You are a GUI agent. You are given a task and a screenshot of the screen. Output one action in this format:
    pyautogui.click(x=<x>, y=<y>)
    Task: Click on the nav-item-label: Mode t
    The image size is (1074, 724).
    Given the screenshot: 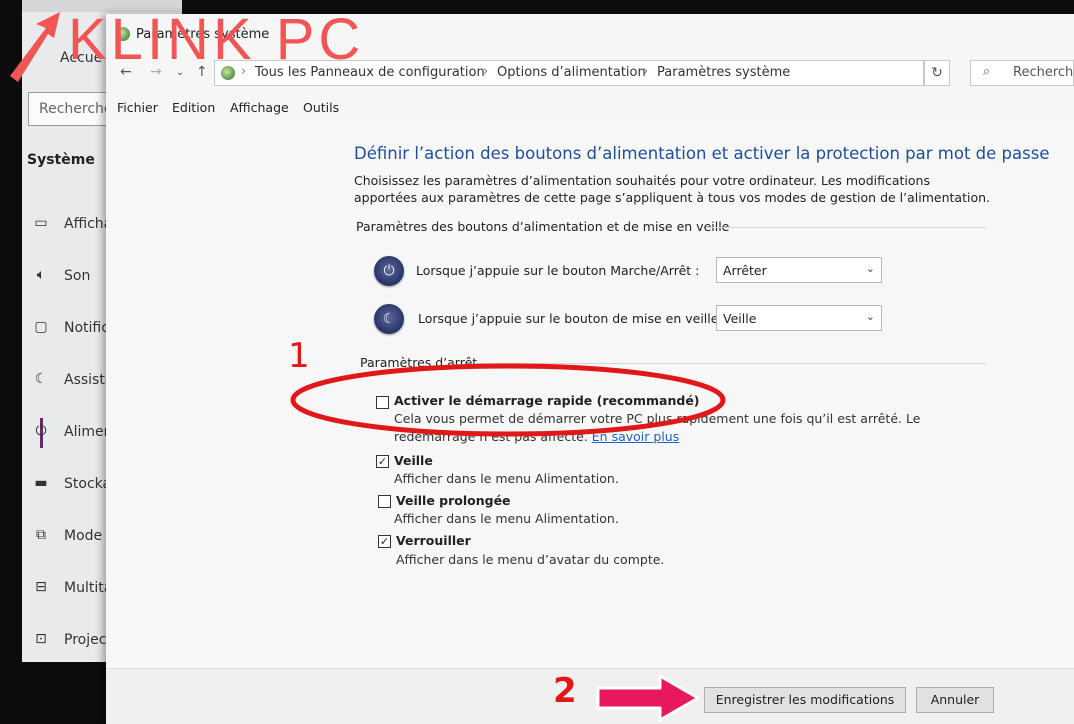 What is the action you would take?
    pyautogui.click(x=88, y=536)
    